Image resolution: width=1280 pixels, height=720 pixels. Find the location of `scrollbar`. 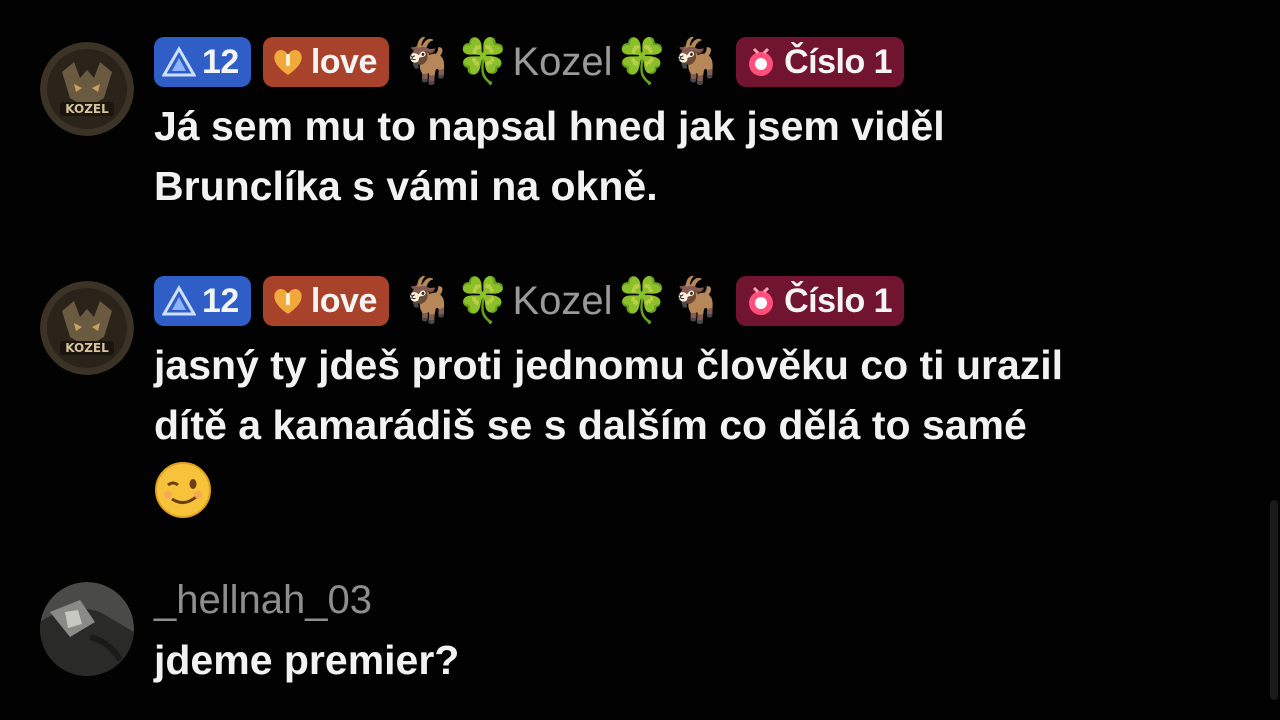

scrollbar is located at coordinates (1274, 600).